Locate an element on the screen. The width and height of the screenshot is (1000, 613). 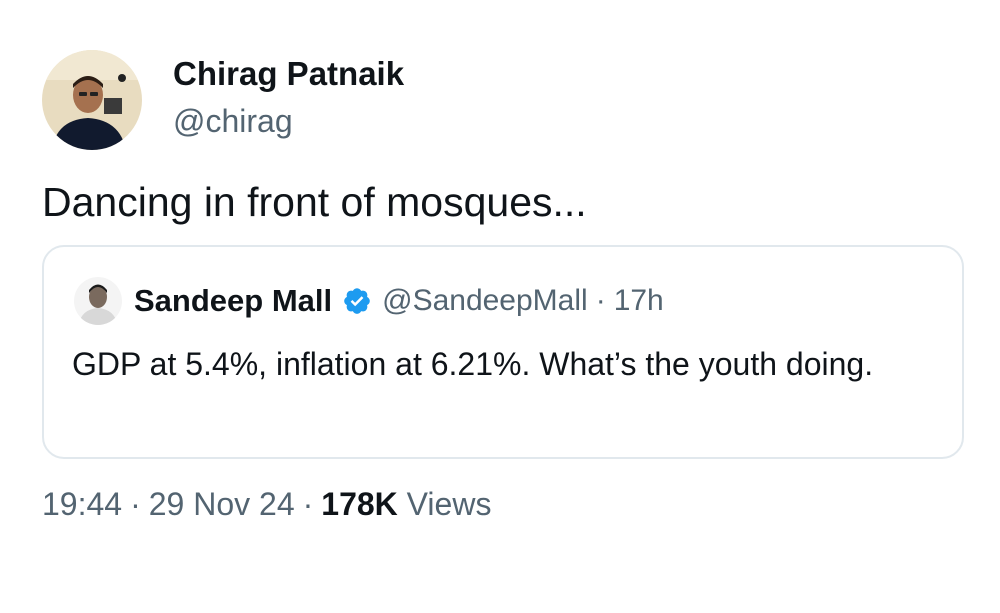
tweet-time: 19:44 is located at coordinates (82, 504).